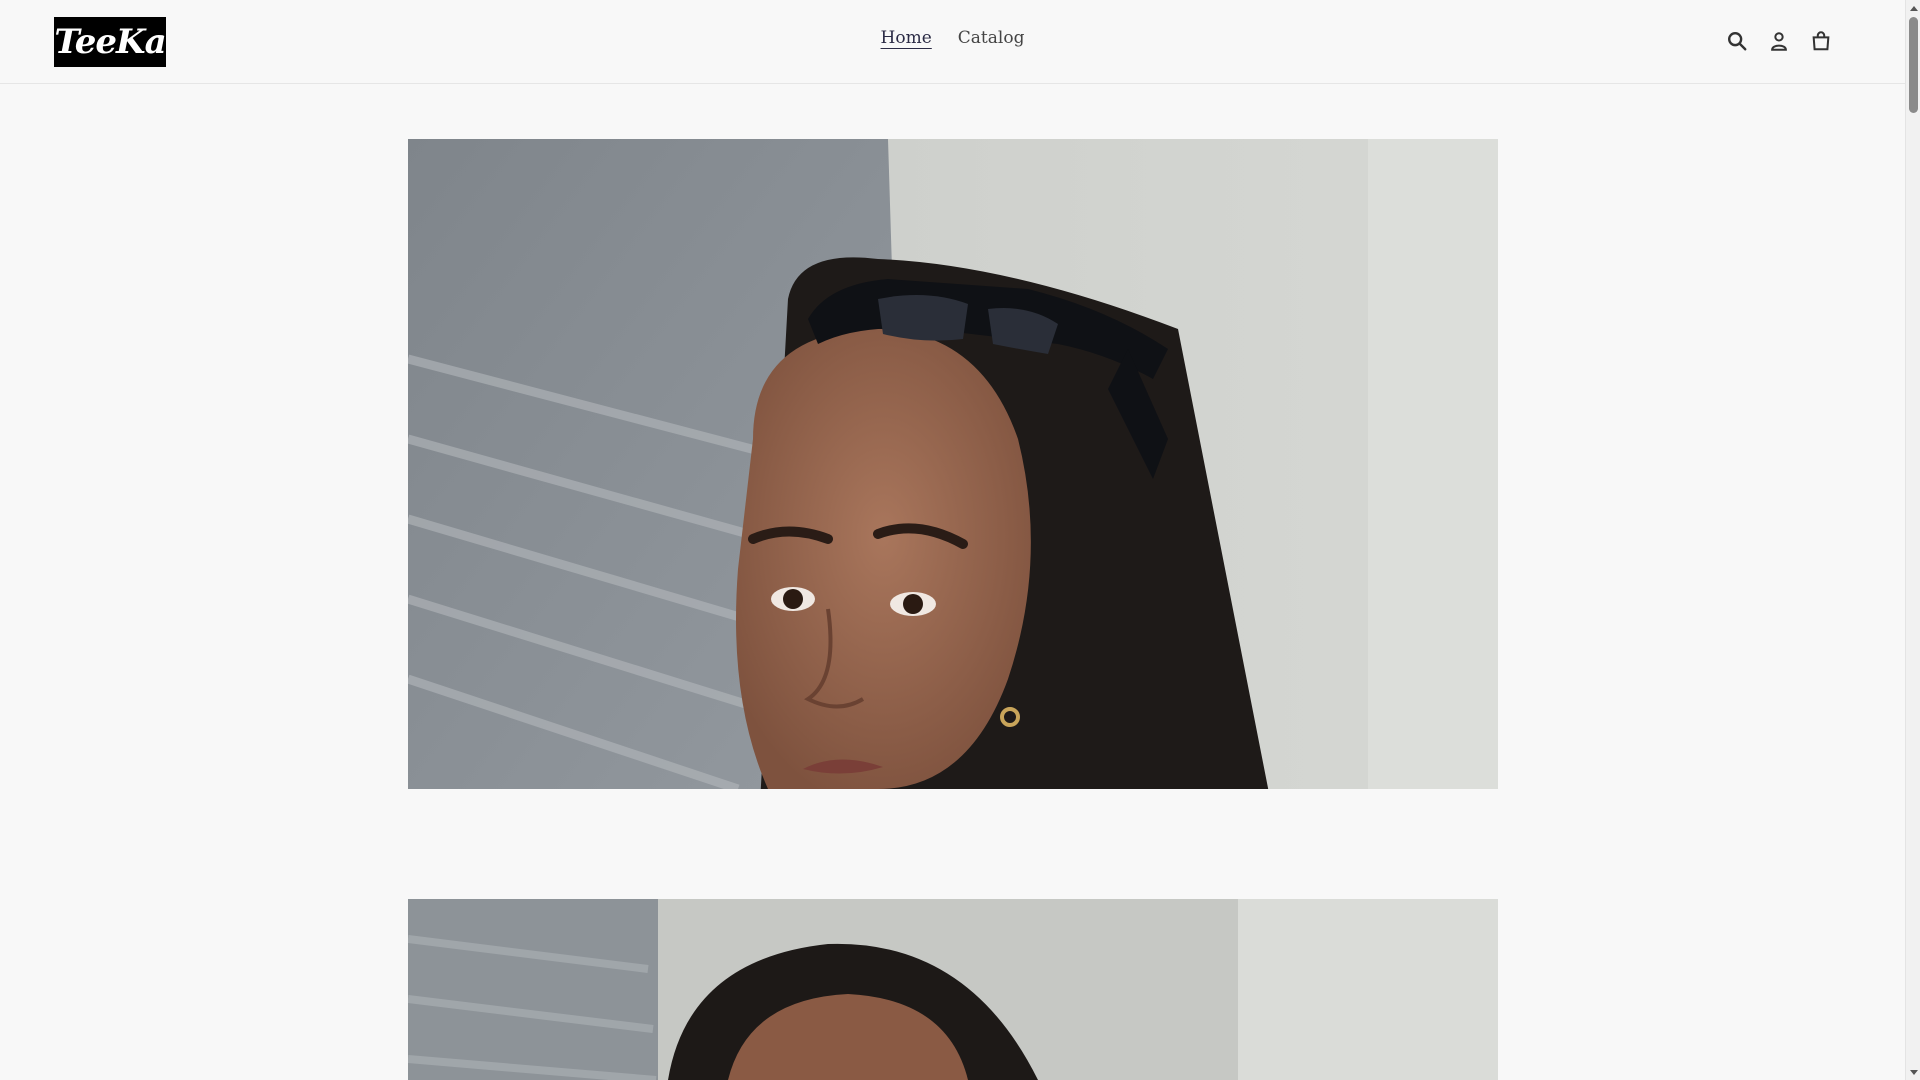  Describe the element at coordinates (906, 38) in the screenshot. I see `nav-home: Home` at that location.